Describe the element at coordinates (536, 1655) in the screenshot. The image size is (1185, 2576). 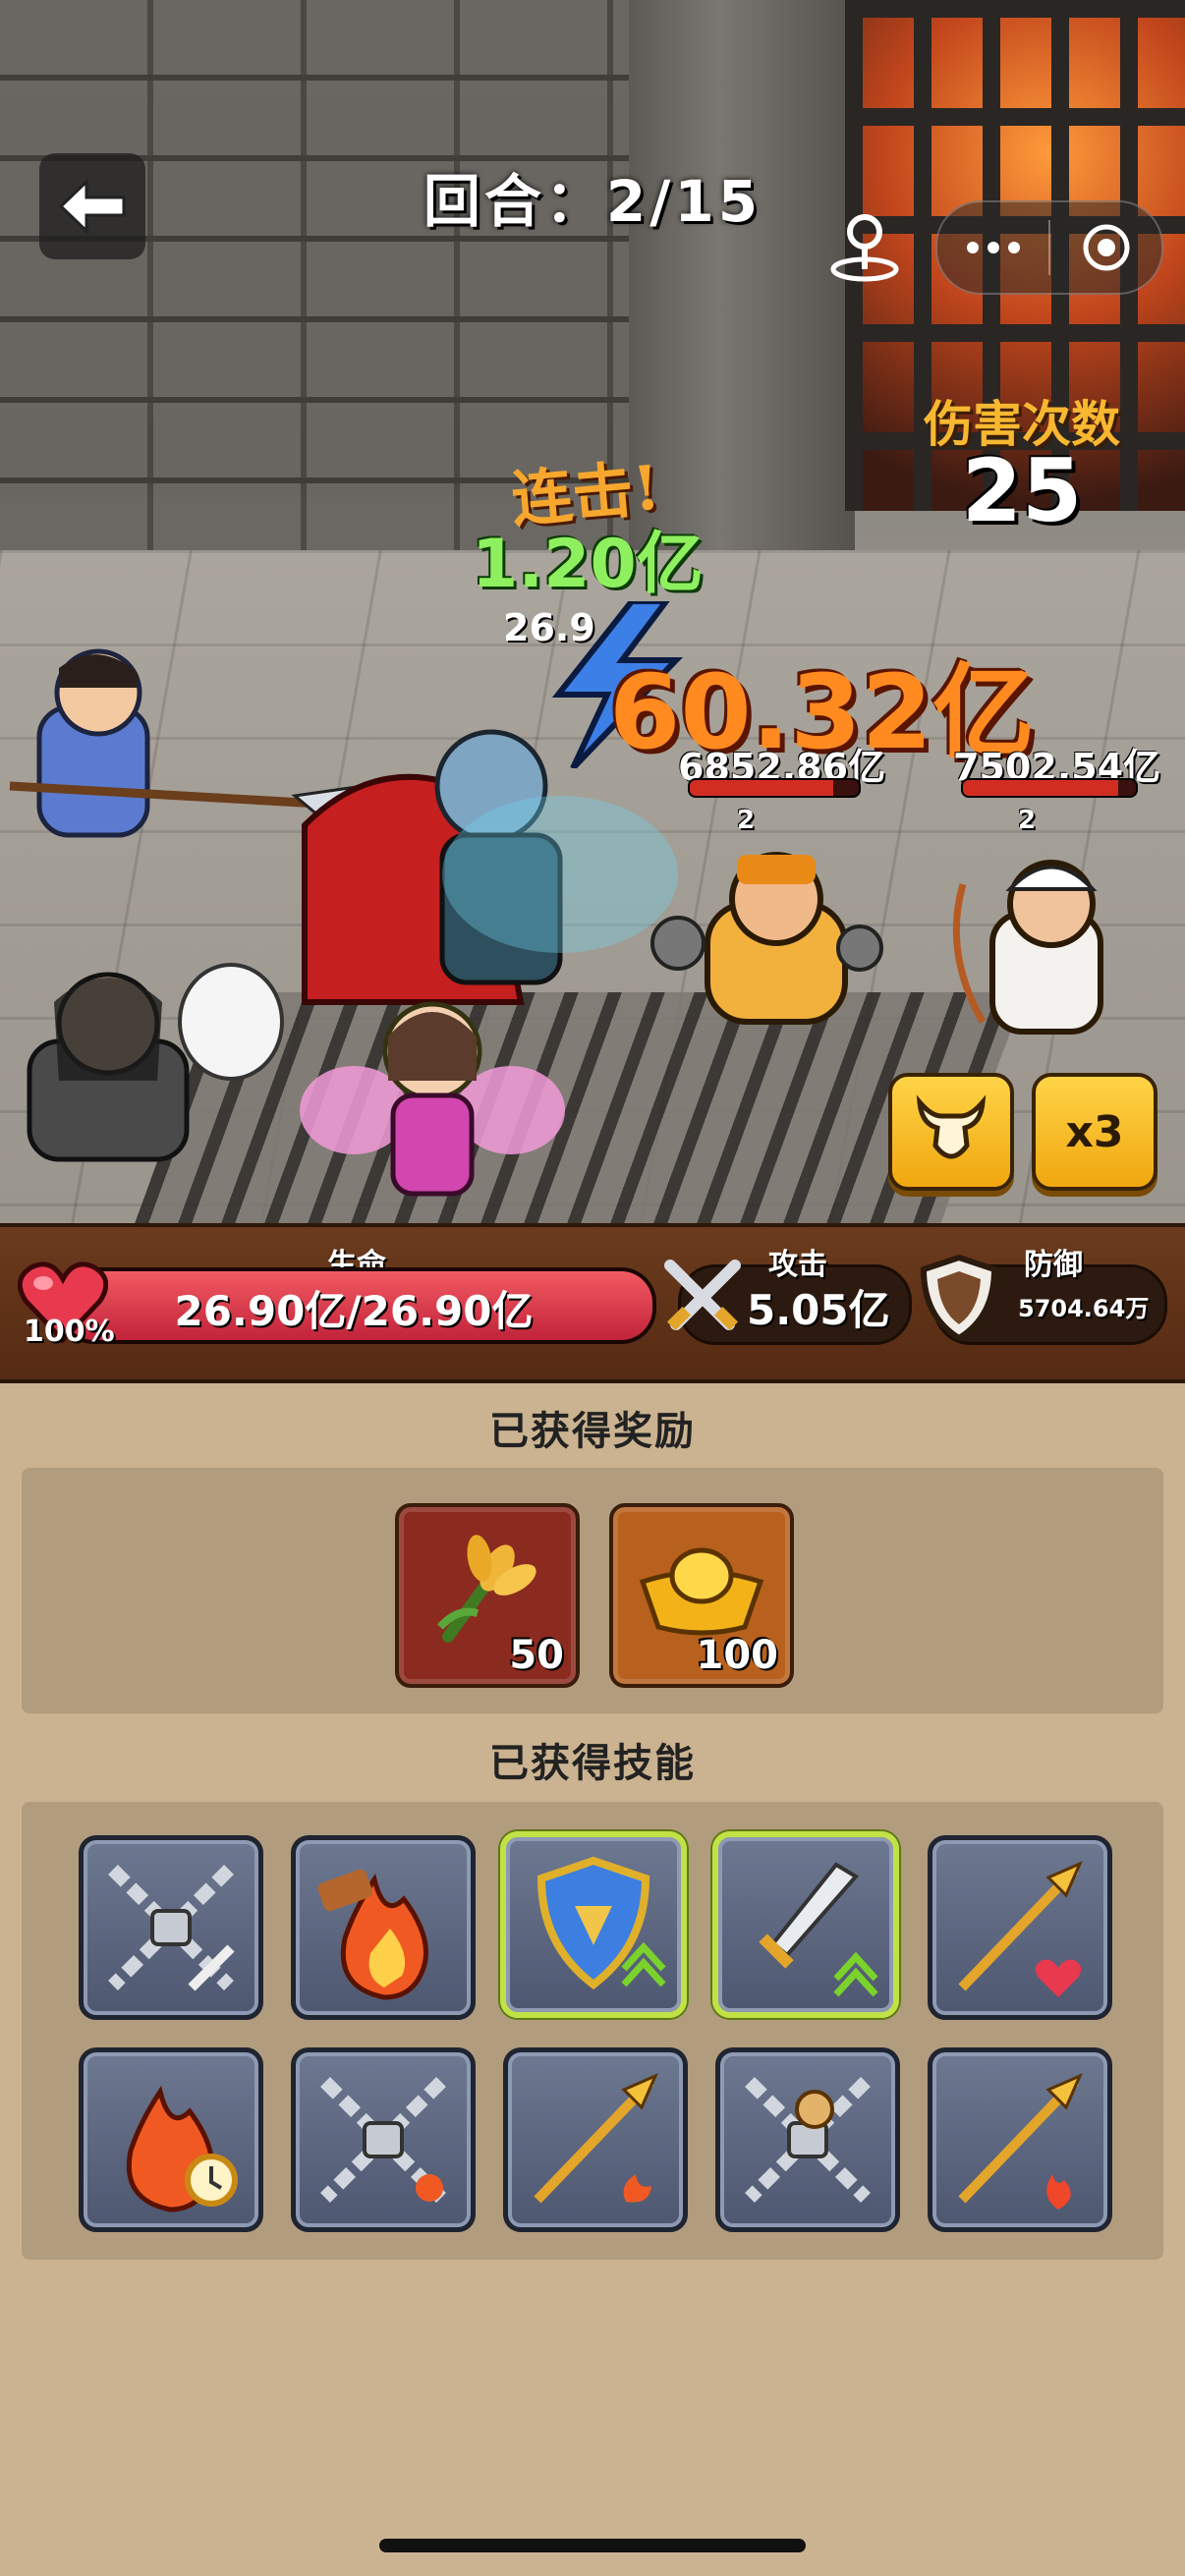
I see `reward-qty: 50` at that location.